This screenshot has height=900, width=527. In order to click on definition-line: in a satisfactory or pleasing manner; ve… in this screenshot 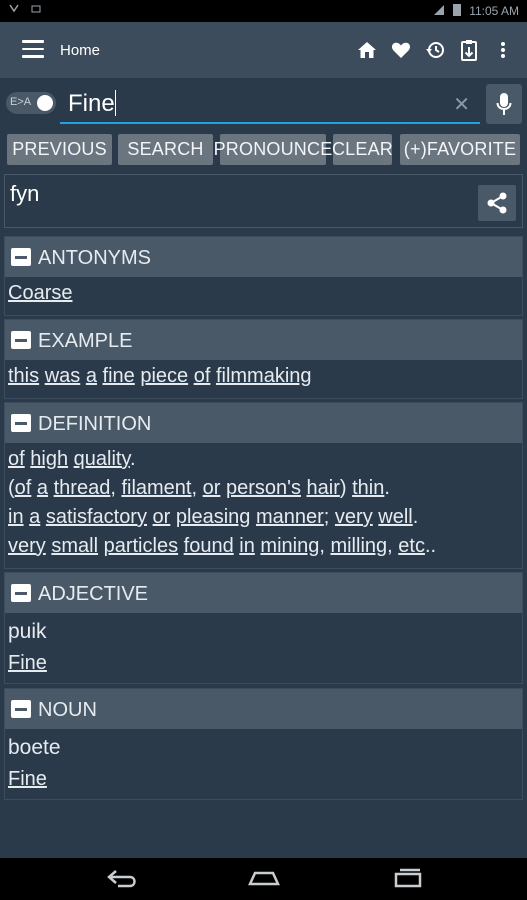, I will do `click(263, 517)`.